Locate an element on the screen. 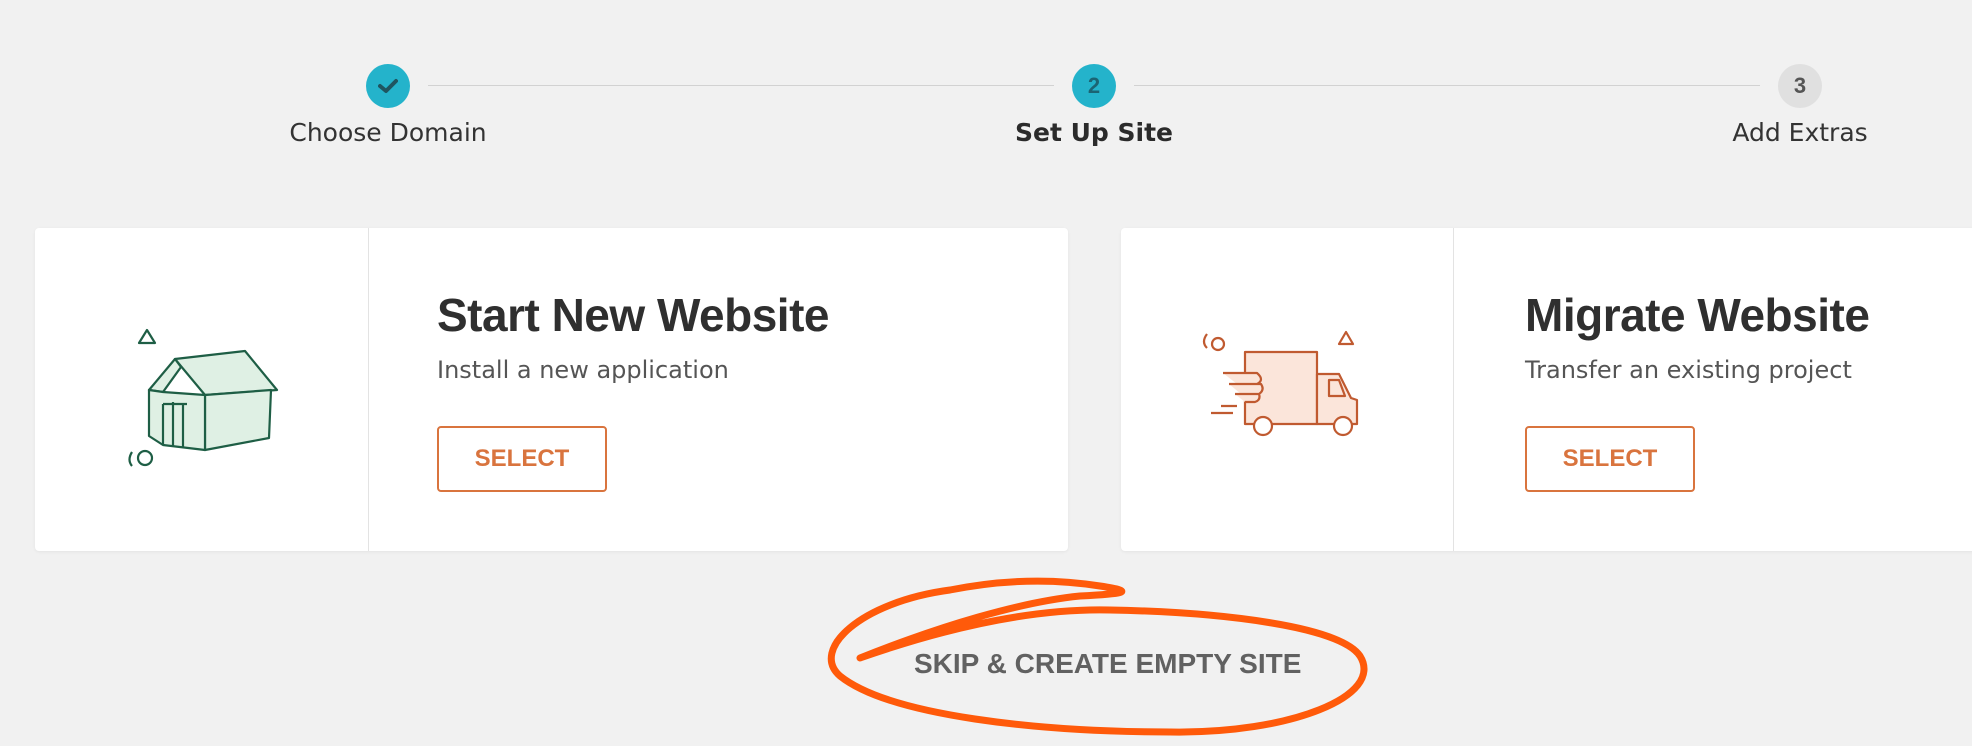 Image resolution: width=1972 pixels, height=746 pixels. step-1-indicator is located at coordinates (388, 86).